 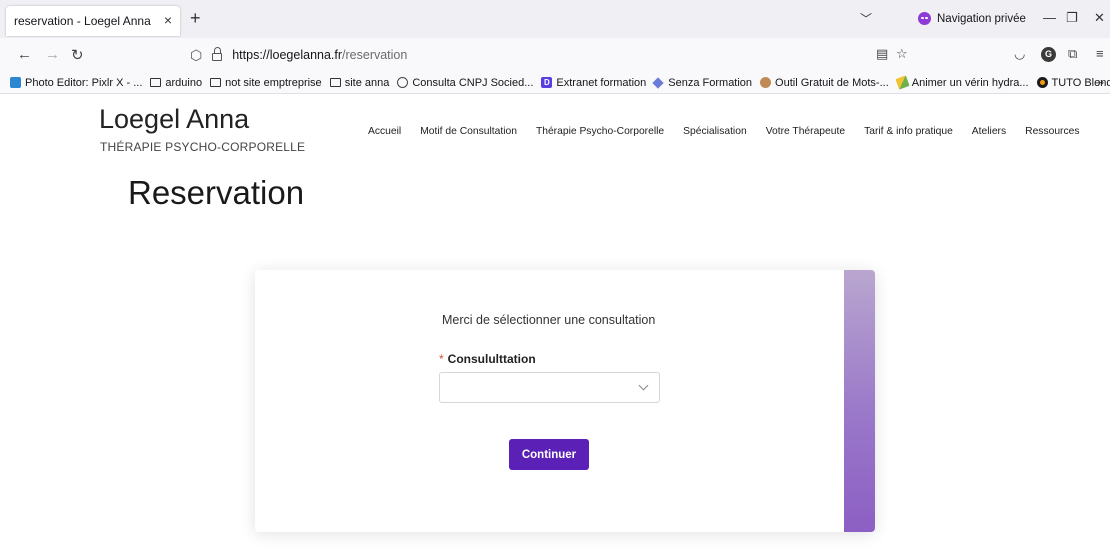 I want to click on tab-title: reservation - Loegel Anna, so click(x=82, y=21).